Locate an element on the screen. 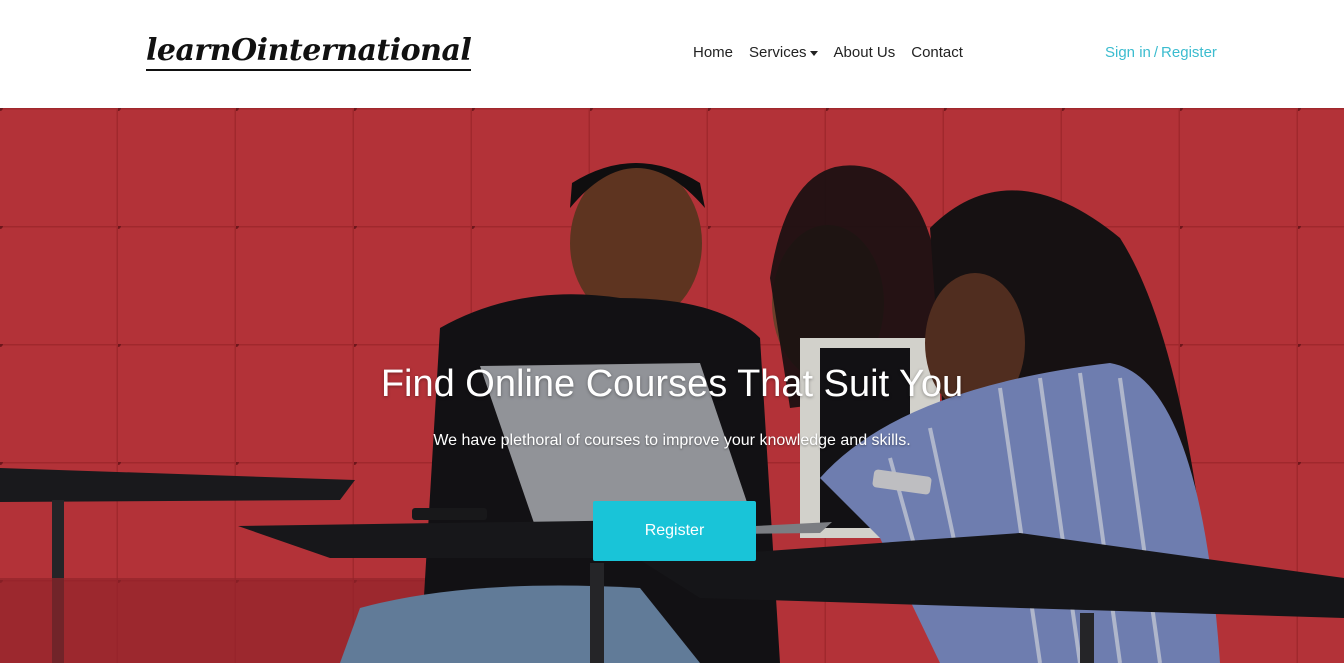  auth-links: Sign in / Register is located at coordinates (1161, 52).